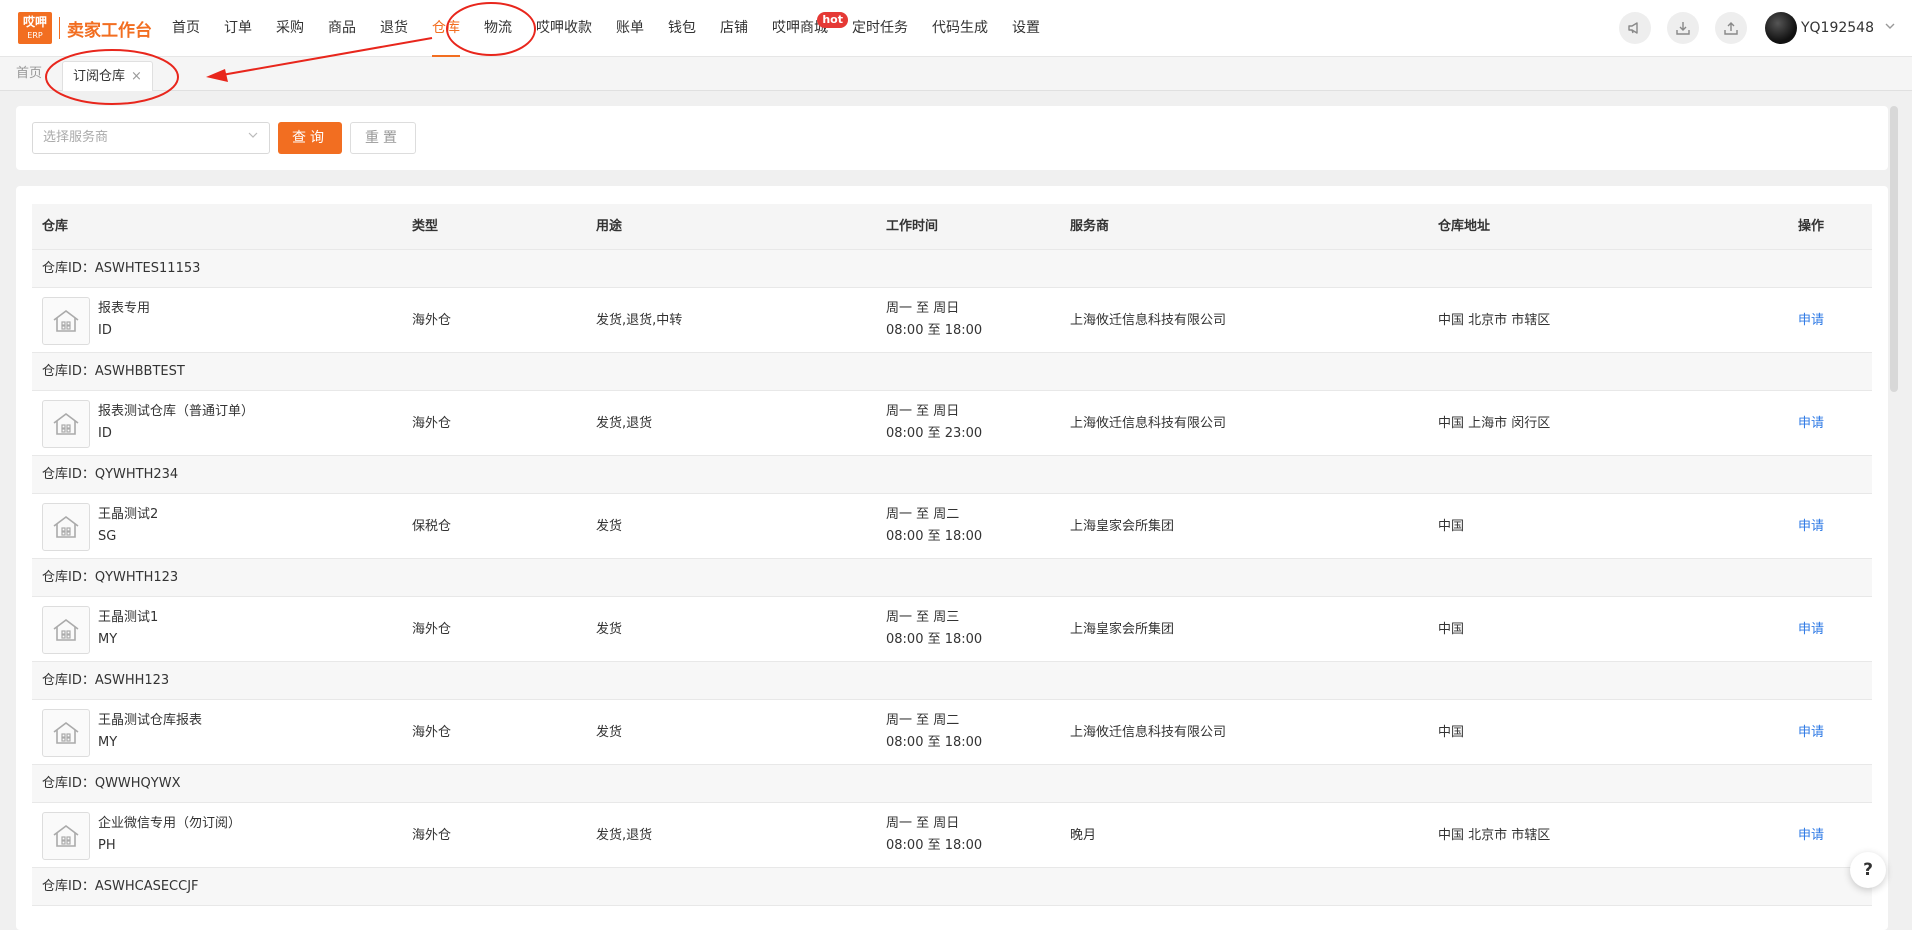  I want to click on nav-item-5: 仓库, so click(446, 28).